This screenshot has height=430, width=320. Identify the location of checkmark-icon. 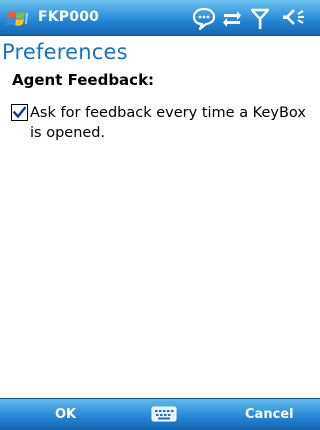
(19, 112).